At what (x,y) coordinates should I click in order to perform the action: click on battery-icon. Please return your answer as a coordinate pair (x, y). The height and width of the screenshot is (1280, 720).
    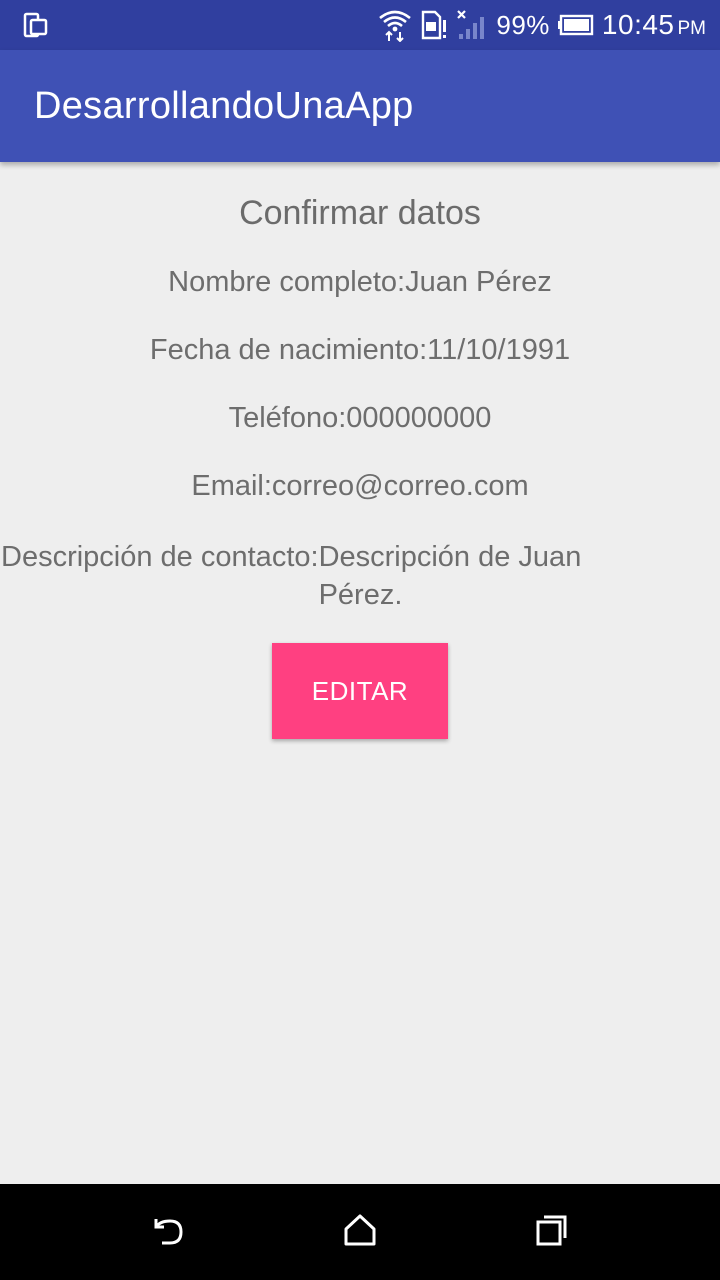
    Looking at the image, I should click on (575, 25).